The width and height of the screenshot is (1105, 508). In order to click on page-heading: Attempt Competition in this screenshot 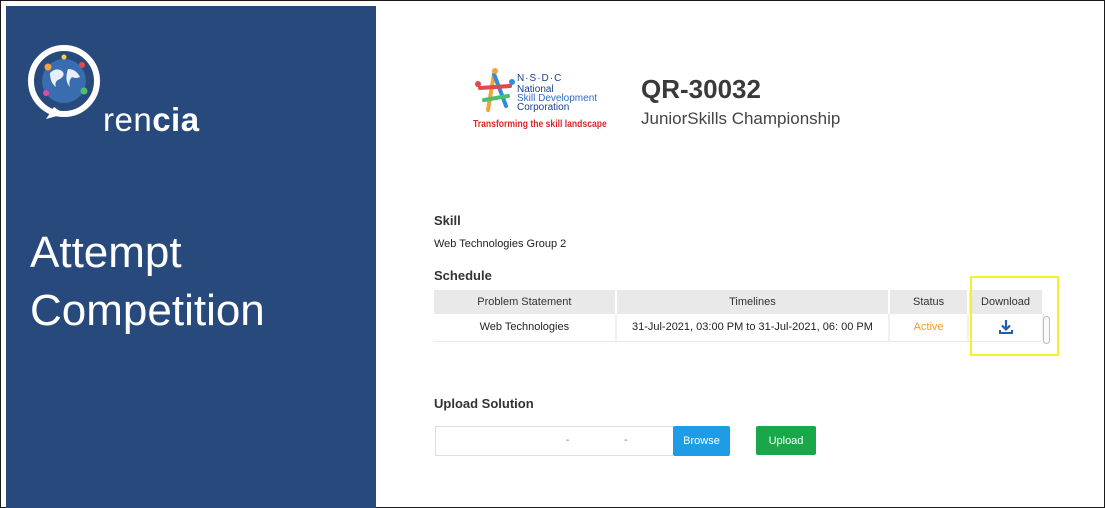, I will do `click(147, 282)`.